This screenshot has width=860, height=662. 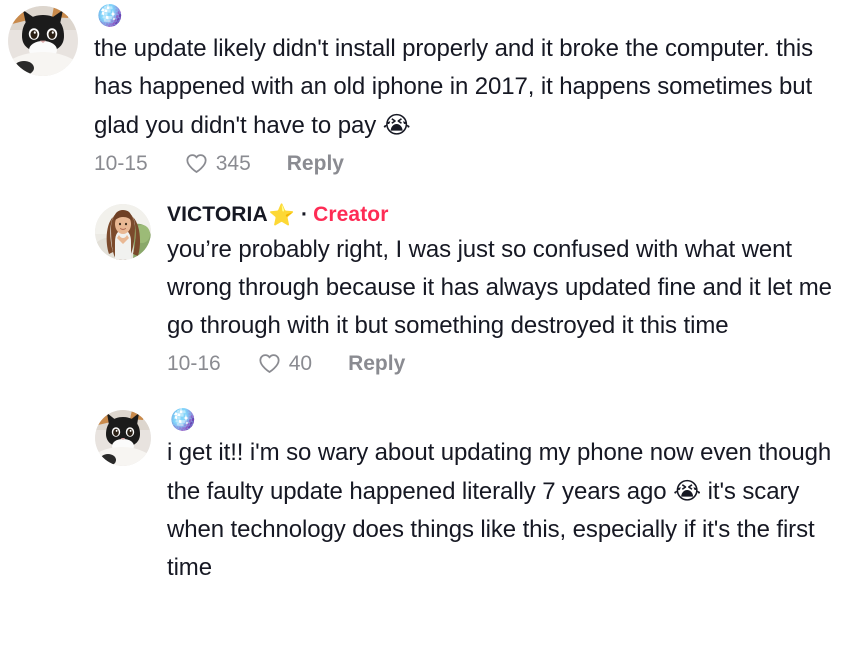 What do you see at coordinates (351, 215) in the screenshot?
I see `creator-badge: Creator` at bounding box center [351, 215].